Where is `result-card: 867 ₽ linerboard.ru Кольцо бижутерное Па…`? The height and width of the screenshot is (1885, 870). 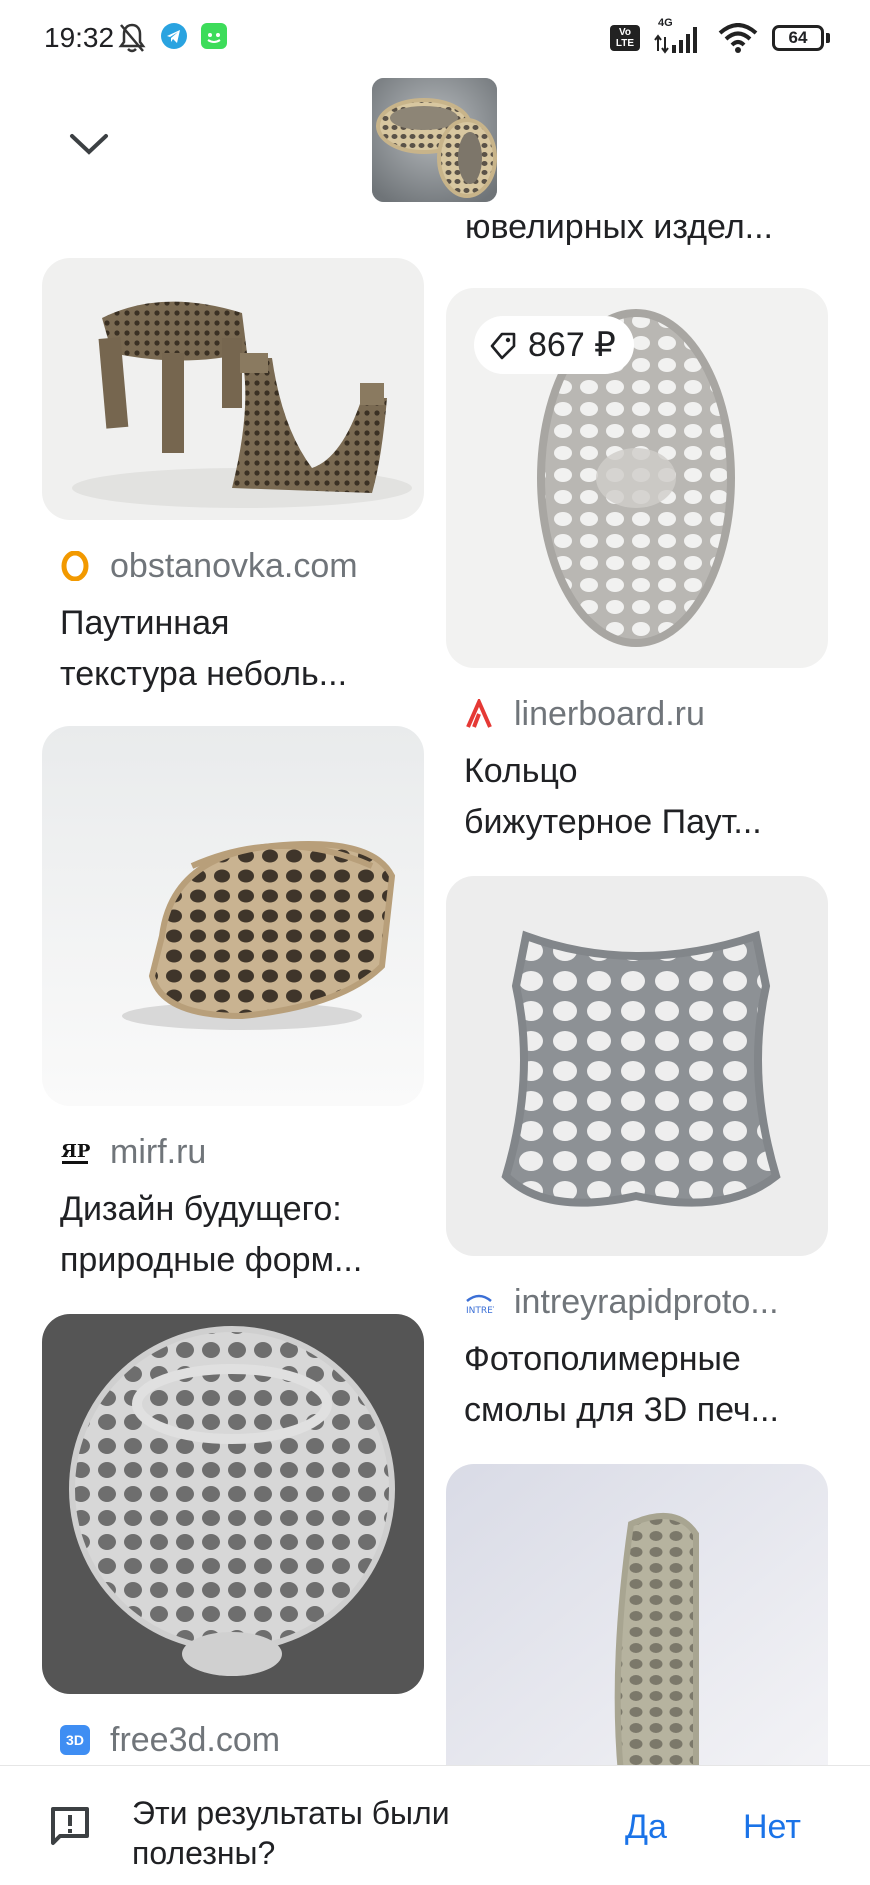 result-card: 867 ₽ linerboard.ru Кольцо бижутерное Па… is located at coordinates (637, 568).